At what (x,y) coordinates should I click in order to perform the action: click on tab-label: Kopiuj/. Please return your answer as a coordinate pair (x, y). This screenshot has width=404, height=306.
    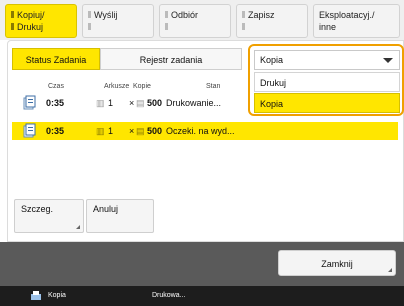
    Looking at the image, I should click on (31, 15).